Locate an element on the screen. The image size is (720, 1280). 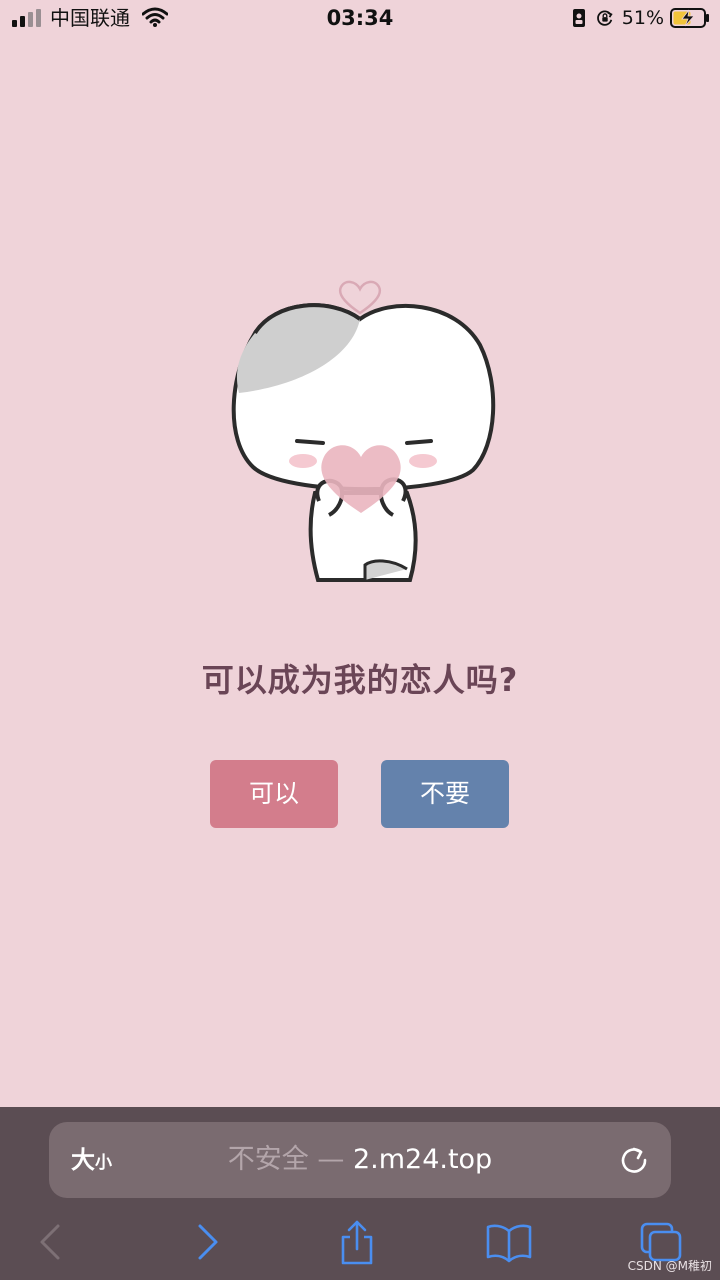
no-button: 不要 is located at coordinates (445, 794).